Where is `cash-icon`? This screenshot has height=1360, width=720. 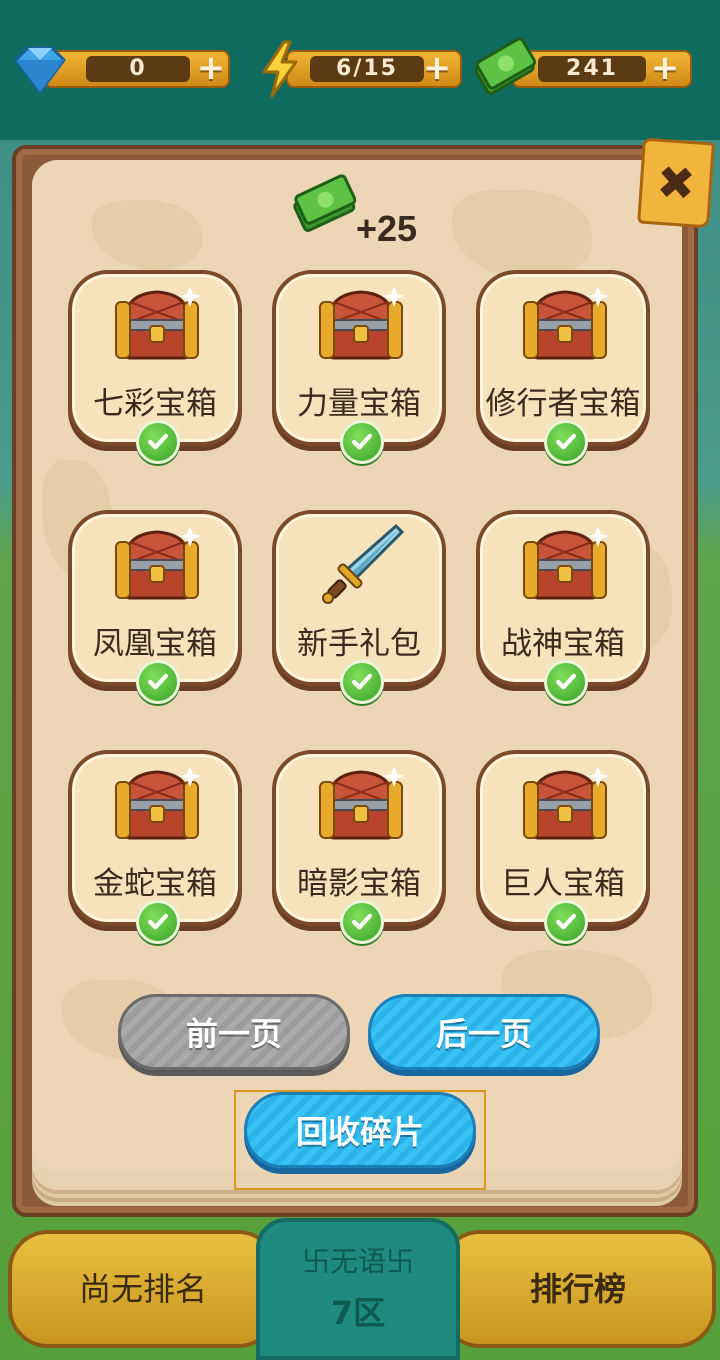
cash-icon is located at coordinates (505, 66).